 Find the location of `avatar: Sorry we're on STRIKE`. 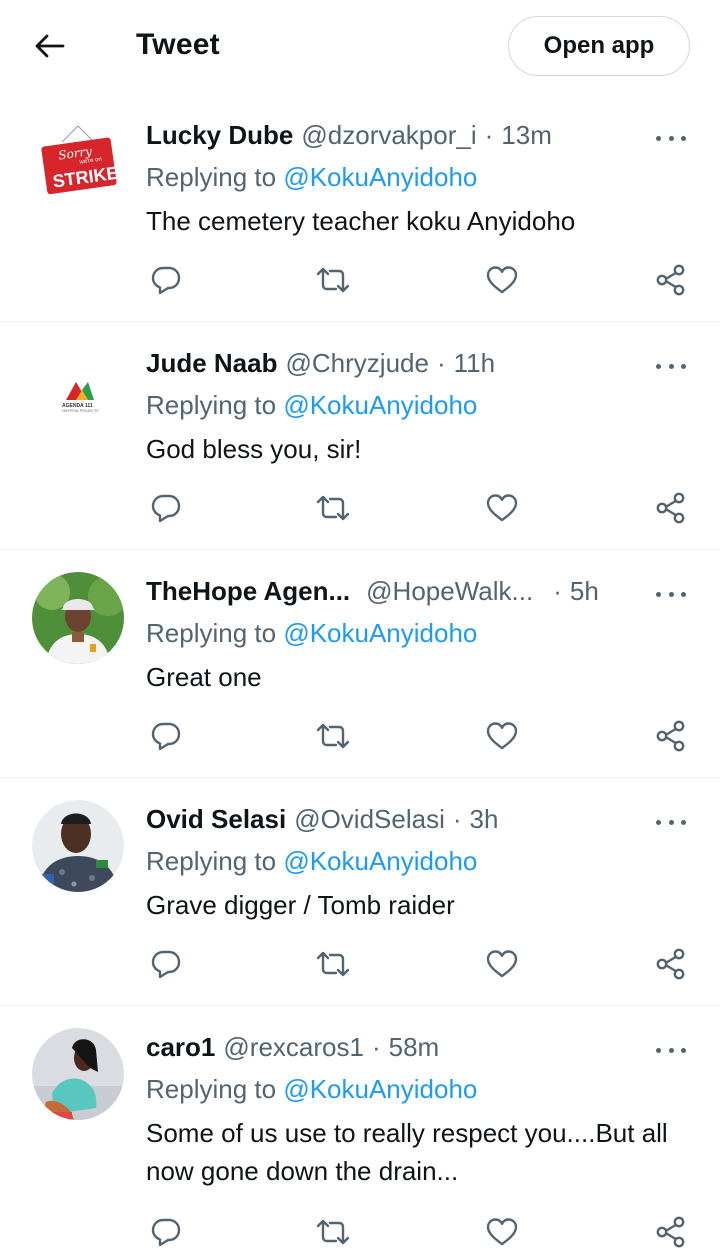

avatar: Sorry we're on STRIKE is located at coordinates (78, 162).